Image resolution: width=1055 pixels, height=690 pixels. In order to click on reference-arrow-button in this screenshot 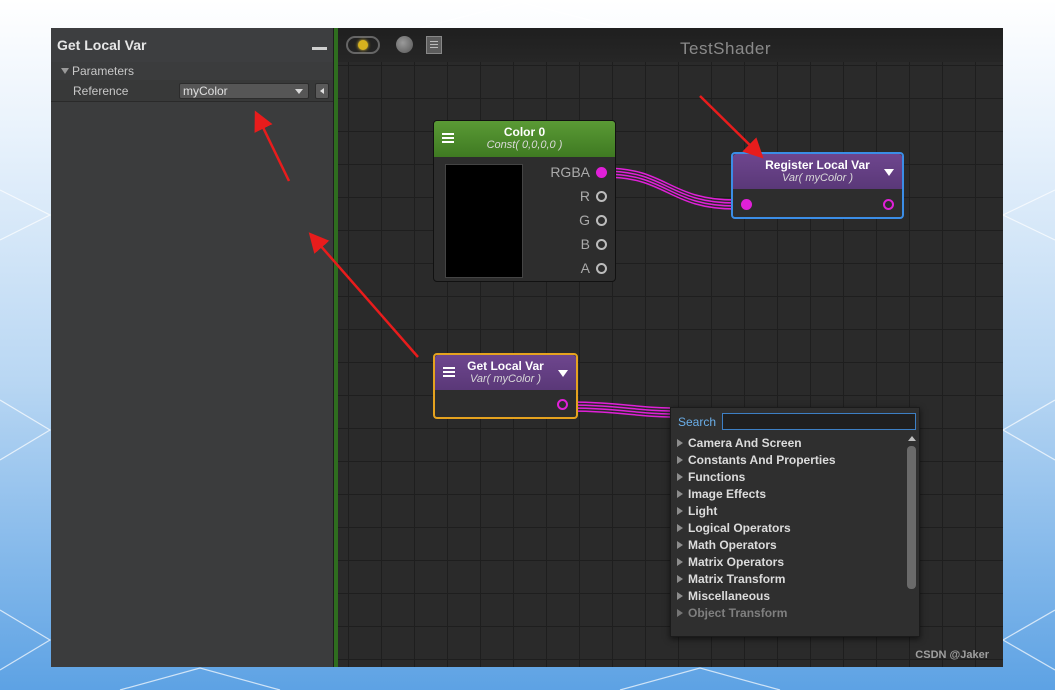, I will do `click(322, 91)`.